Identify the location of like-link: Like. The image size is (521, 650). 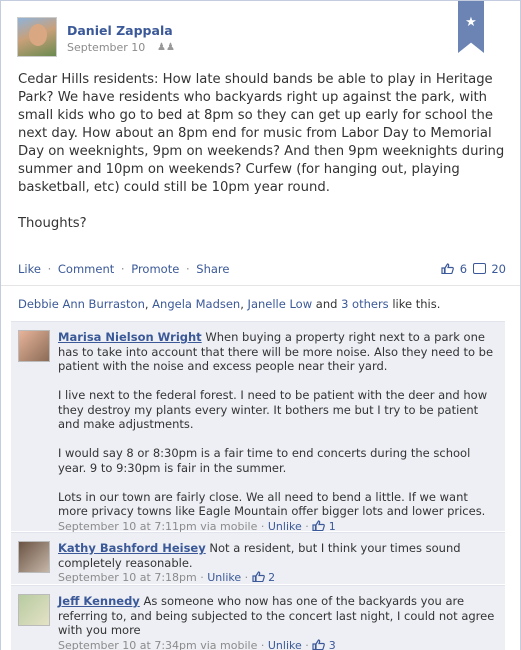
(29, 269).